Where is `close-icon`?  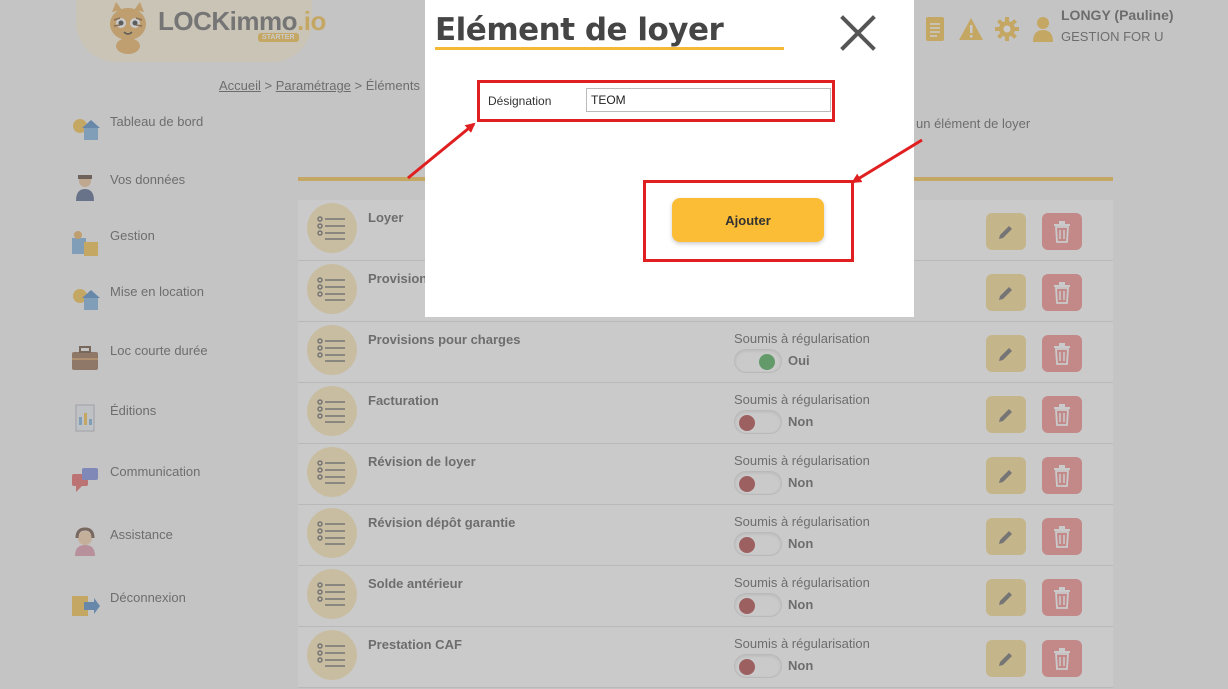
close-icon is located at coordinates (858, 33).